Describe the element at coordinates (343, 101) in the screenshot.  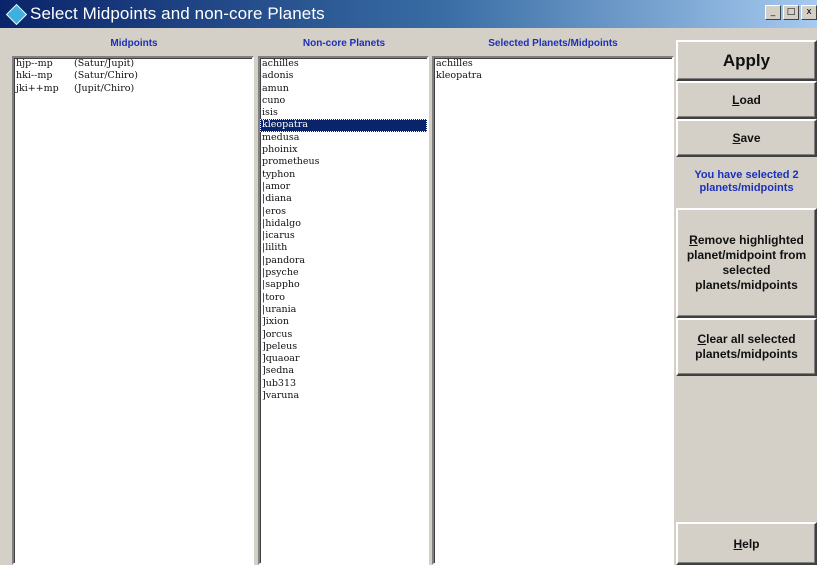
I see `noncore-item: cuno` at that location.